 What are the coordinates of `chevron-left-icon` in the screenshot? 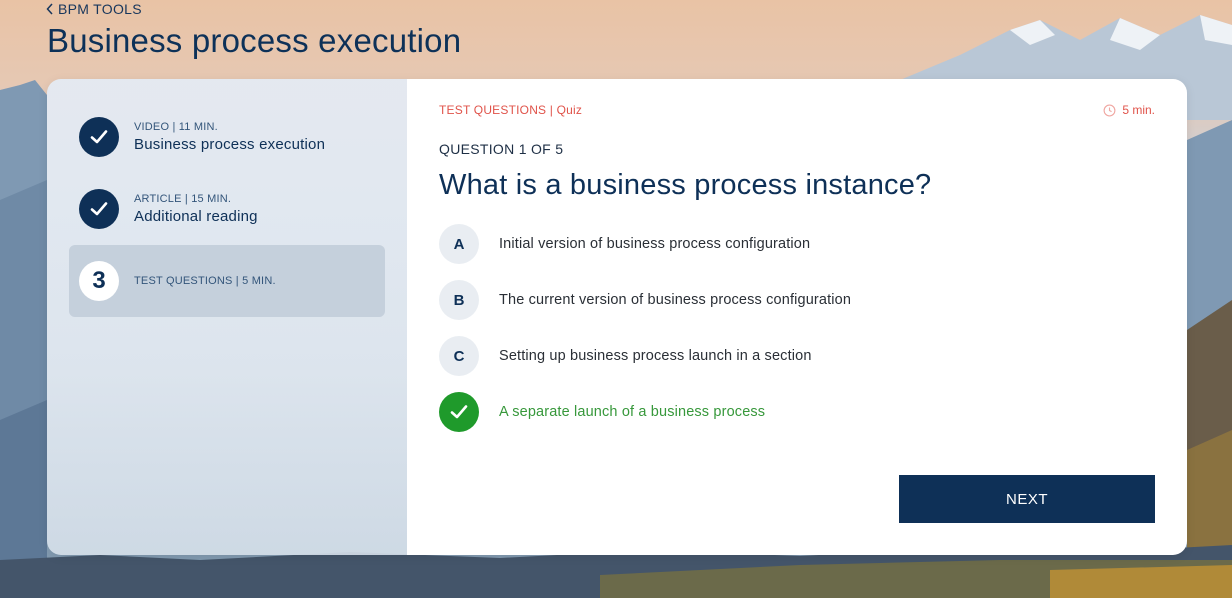 It's located at (49, 9).